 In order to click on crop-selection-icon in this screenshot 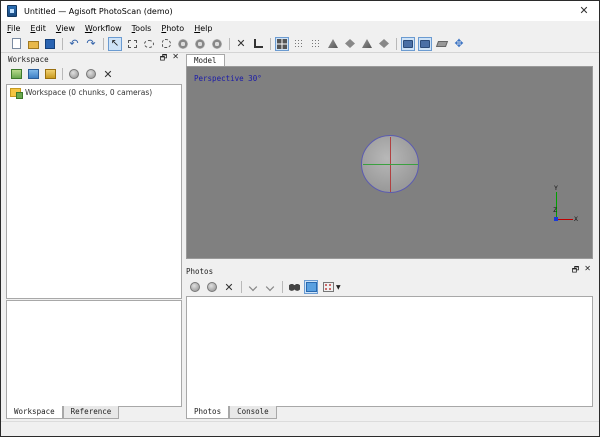, I will do `click(258, 43)`.